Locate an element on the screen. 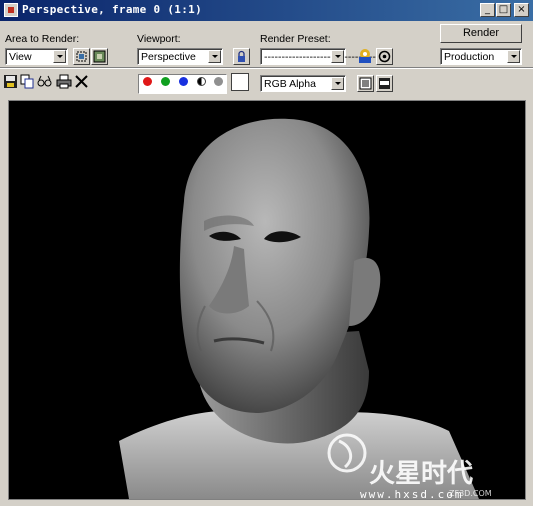 This screenshot has height=506, width=533. channel-display-select: RGB Alpha is located at coordinates (303, 83).